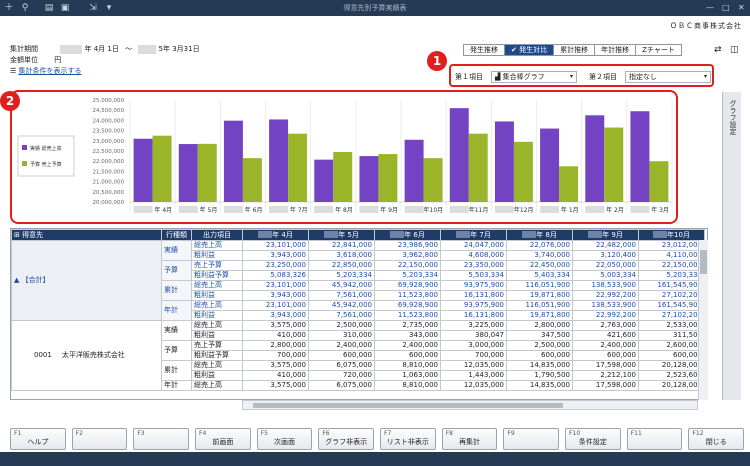 The height and width of the screenshot is (466, 750). I want to click on fkey-f4: F4 前画面, so click(223, 439).